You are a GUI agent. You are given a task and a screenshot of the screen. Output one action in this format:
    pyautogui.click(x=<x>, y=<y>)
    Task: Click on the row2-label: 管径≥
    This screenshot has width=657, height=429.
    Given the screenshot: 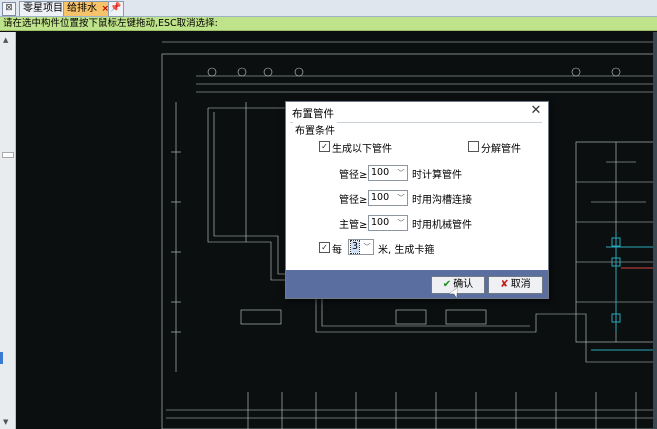 What is the action you would take?
    pyautogui.click(x=353, y=200)
    